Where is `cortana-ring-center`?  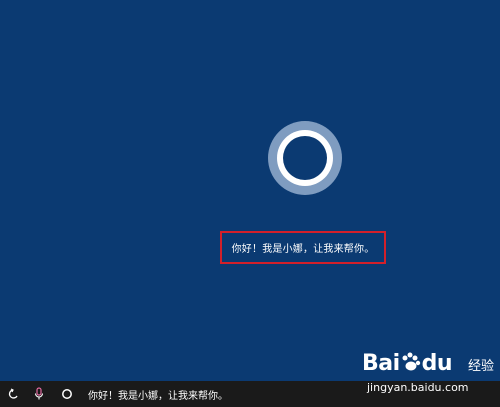 cortana-ring-center is located at coordinates (305, 158).